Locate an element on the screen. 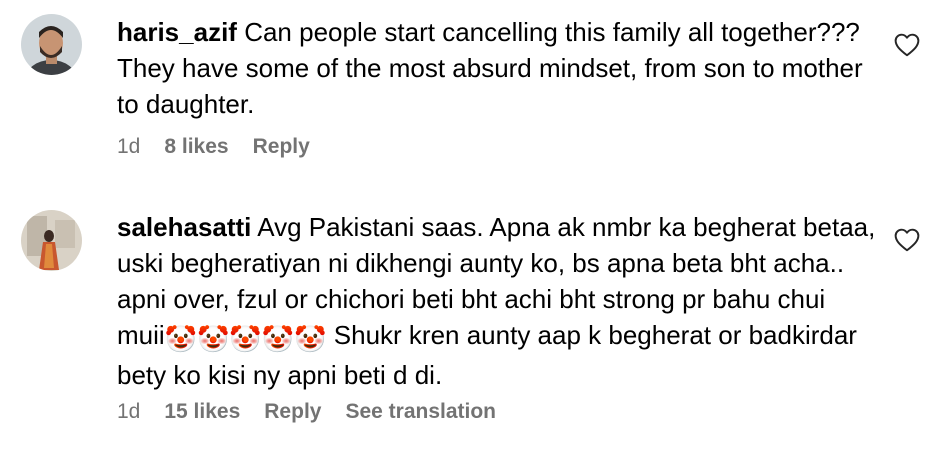 The width and height of the screenshot is (939, 453). avatar-salehasatti is located at coordinates (51, 240).